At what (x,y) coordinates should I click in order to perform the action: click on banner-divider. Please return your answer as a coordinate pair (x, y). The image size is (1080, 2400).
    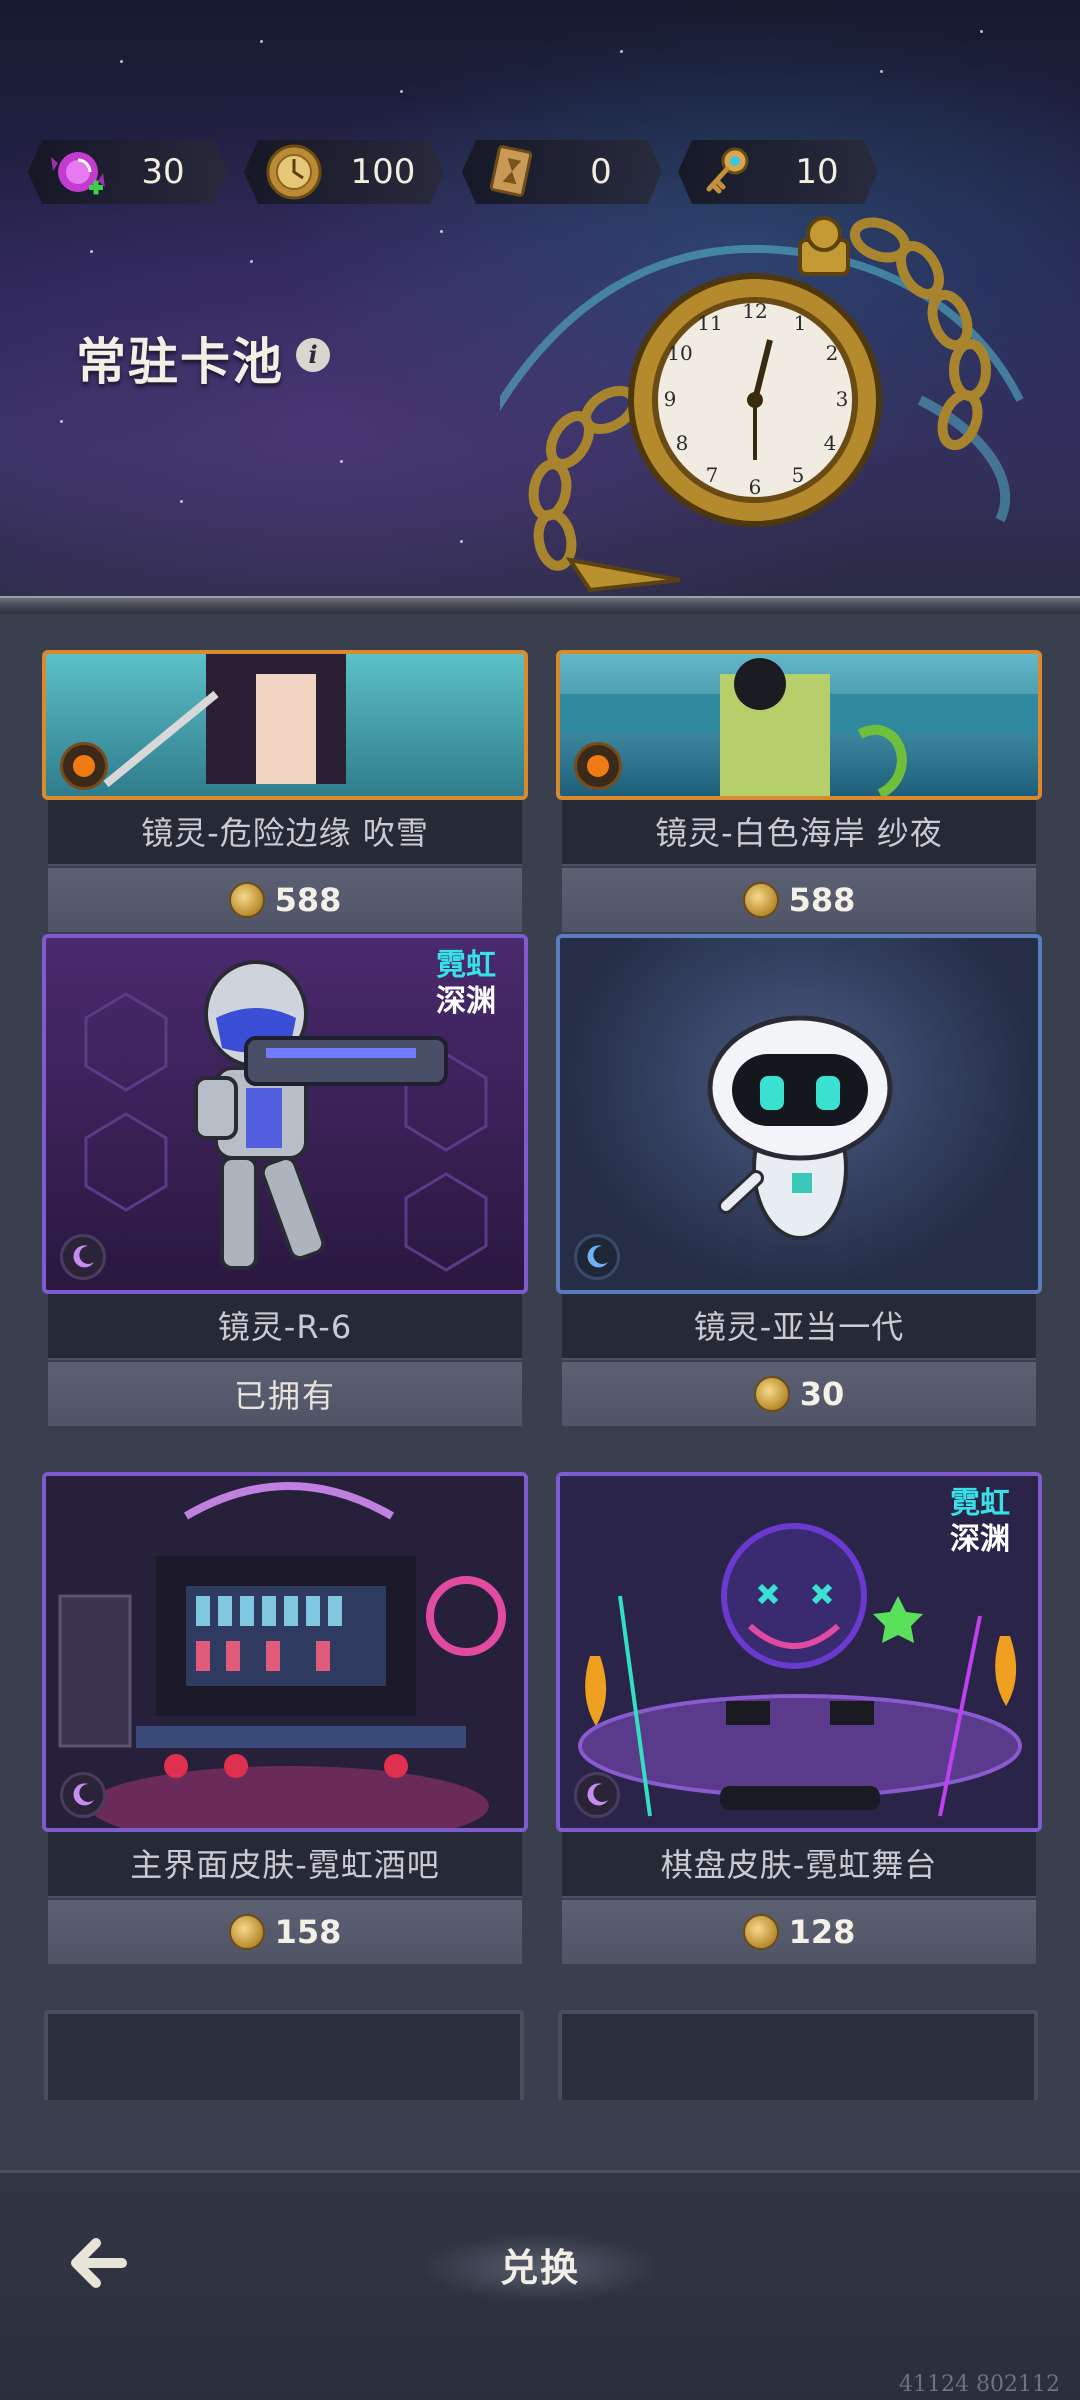
    Looking at the image, I should click on (540, 605).